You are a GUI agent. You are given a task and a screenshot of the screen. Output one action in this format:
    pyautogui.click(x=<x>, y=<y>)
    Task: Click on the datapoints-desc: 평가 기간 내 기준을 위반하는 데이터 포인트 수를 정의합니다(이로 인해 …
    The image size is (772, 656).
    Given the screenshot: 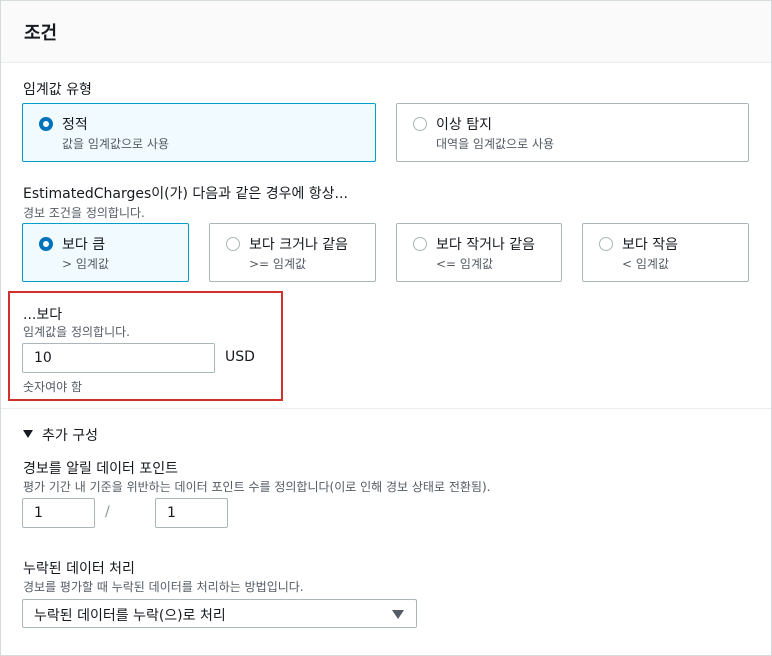 What is the action you would take?
    pyautogui.click(x=257, y=487)
    